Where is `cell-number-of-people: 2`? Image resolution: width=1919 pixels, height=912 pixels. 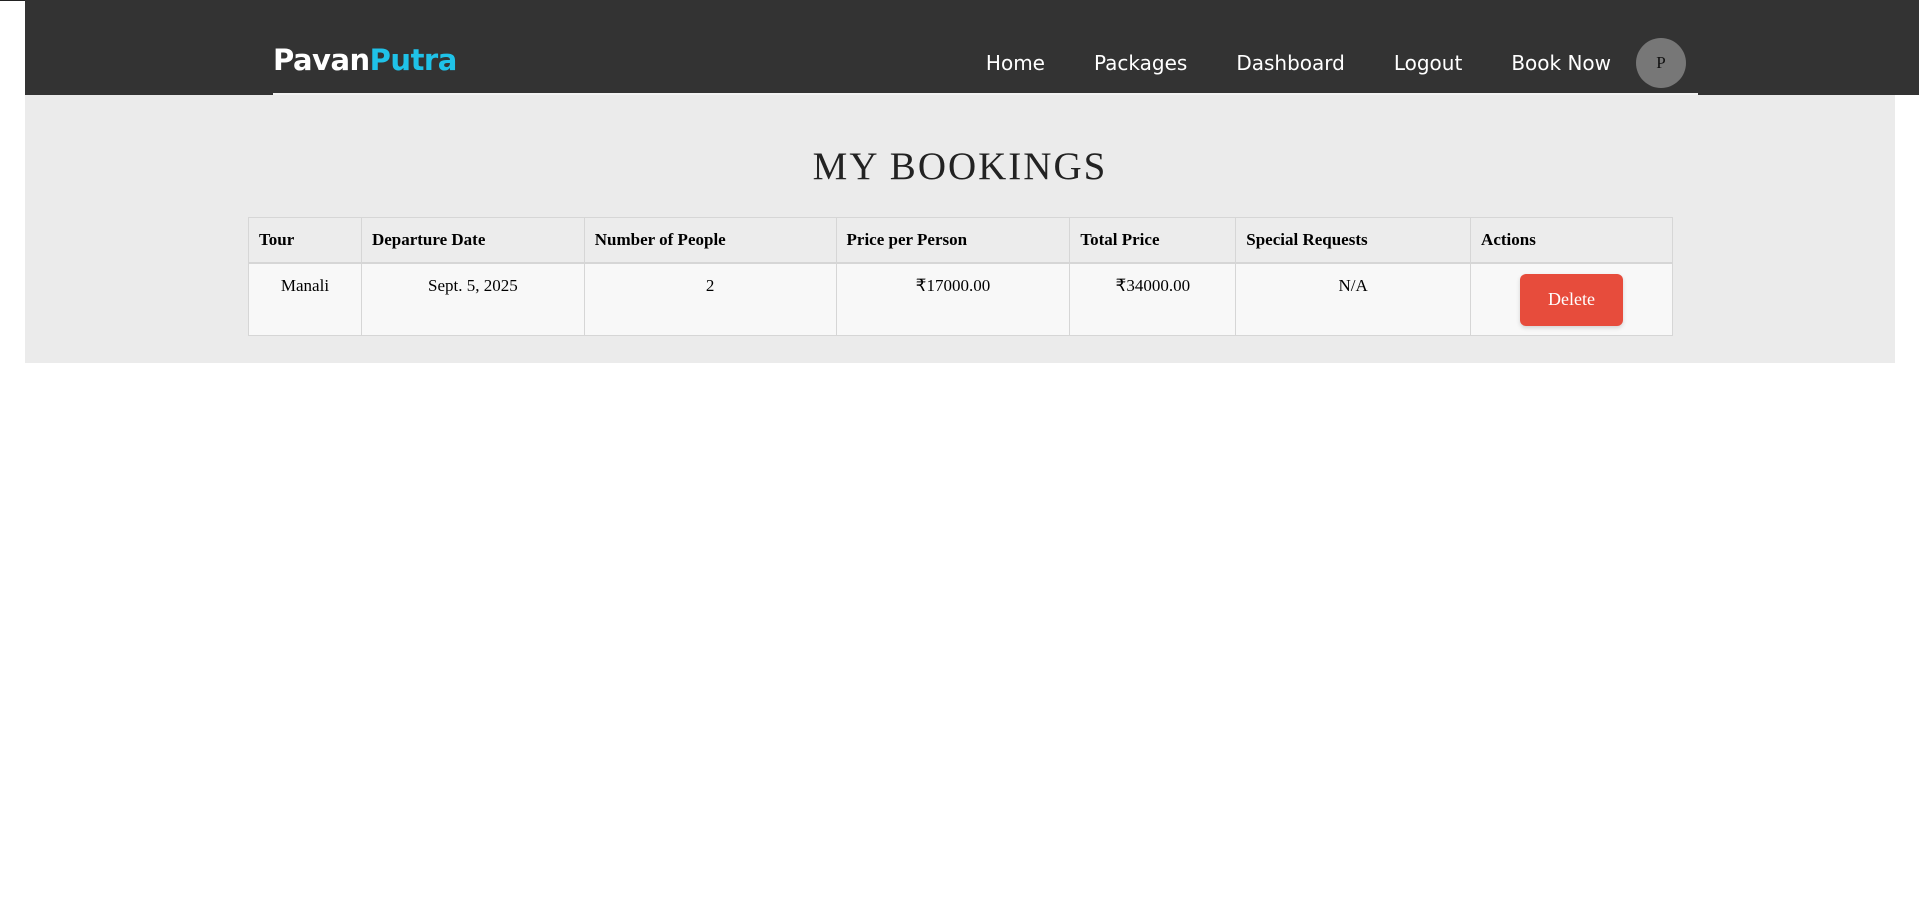
cell-number-of-people: 2 is located at coordinates (710, 299).